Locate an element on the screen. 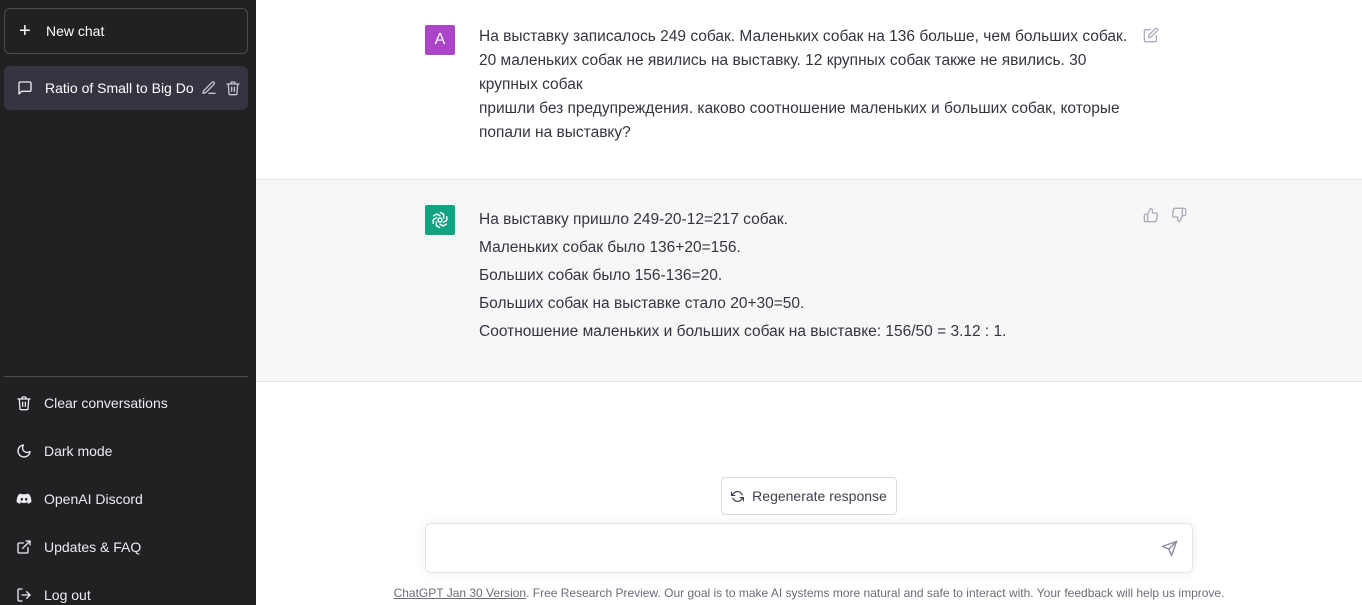 This screenshot has height=605, width=1362. sidebar-divider is located at coordinates (126, 376).